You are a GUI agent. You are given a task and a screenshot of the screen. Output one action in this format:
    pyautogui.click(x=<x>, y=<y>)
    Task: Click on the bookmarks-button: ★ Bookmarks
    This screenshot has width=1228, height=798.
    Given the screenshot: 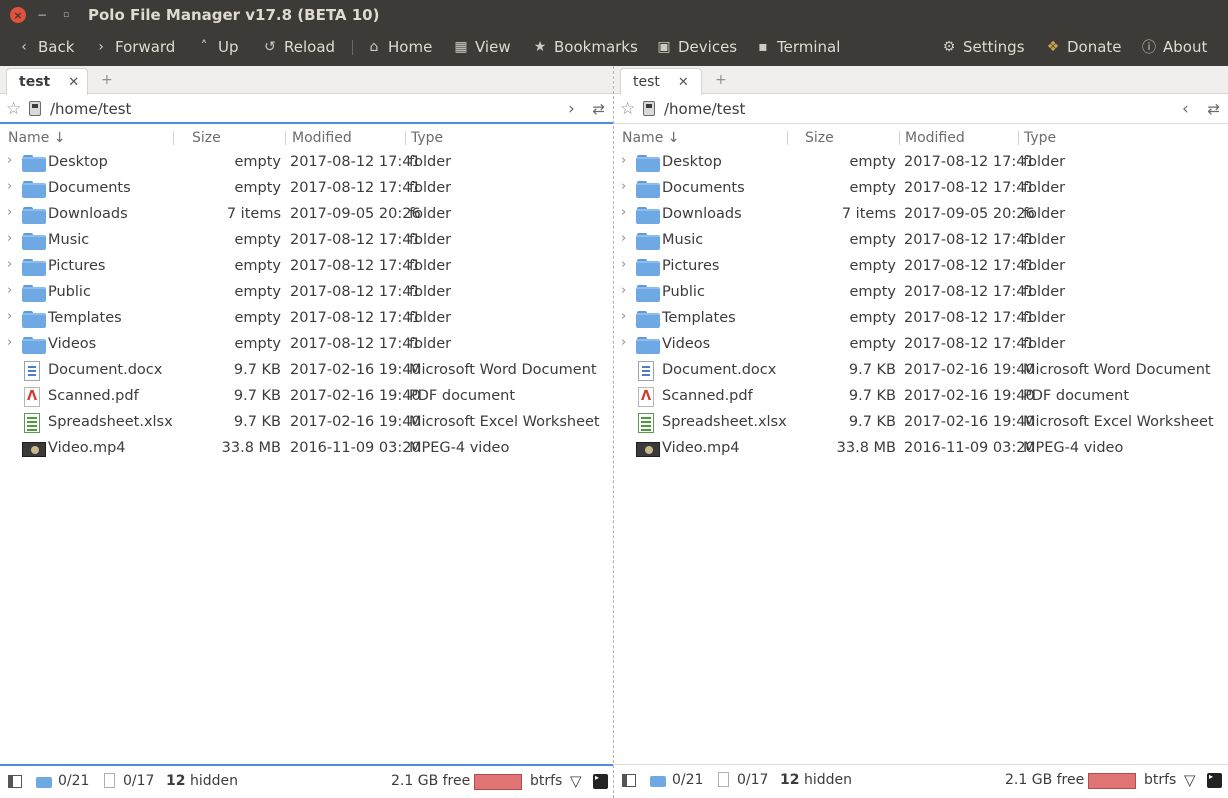 What is the action you would take?
    pyautogui.click(x=585, y=47)
    